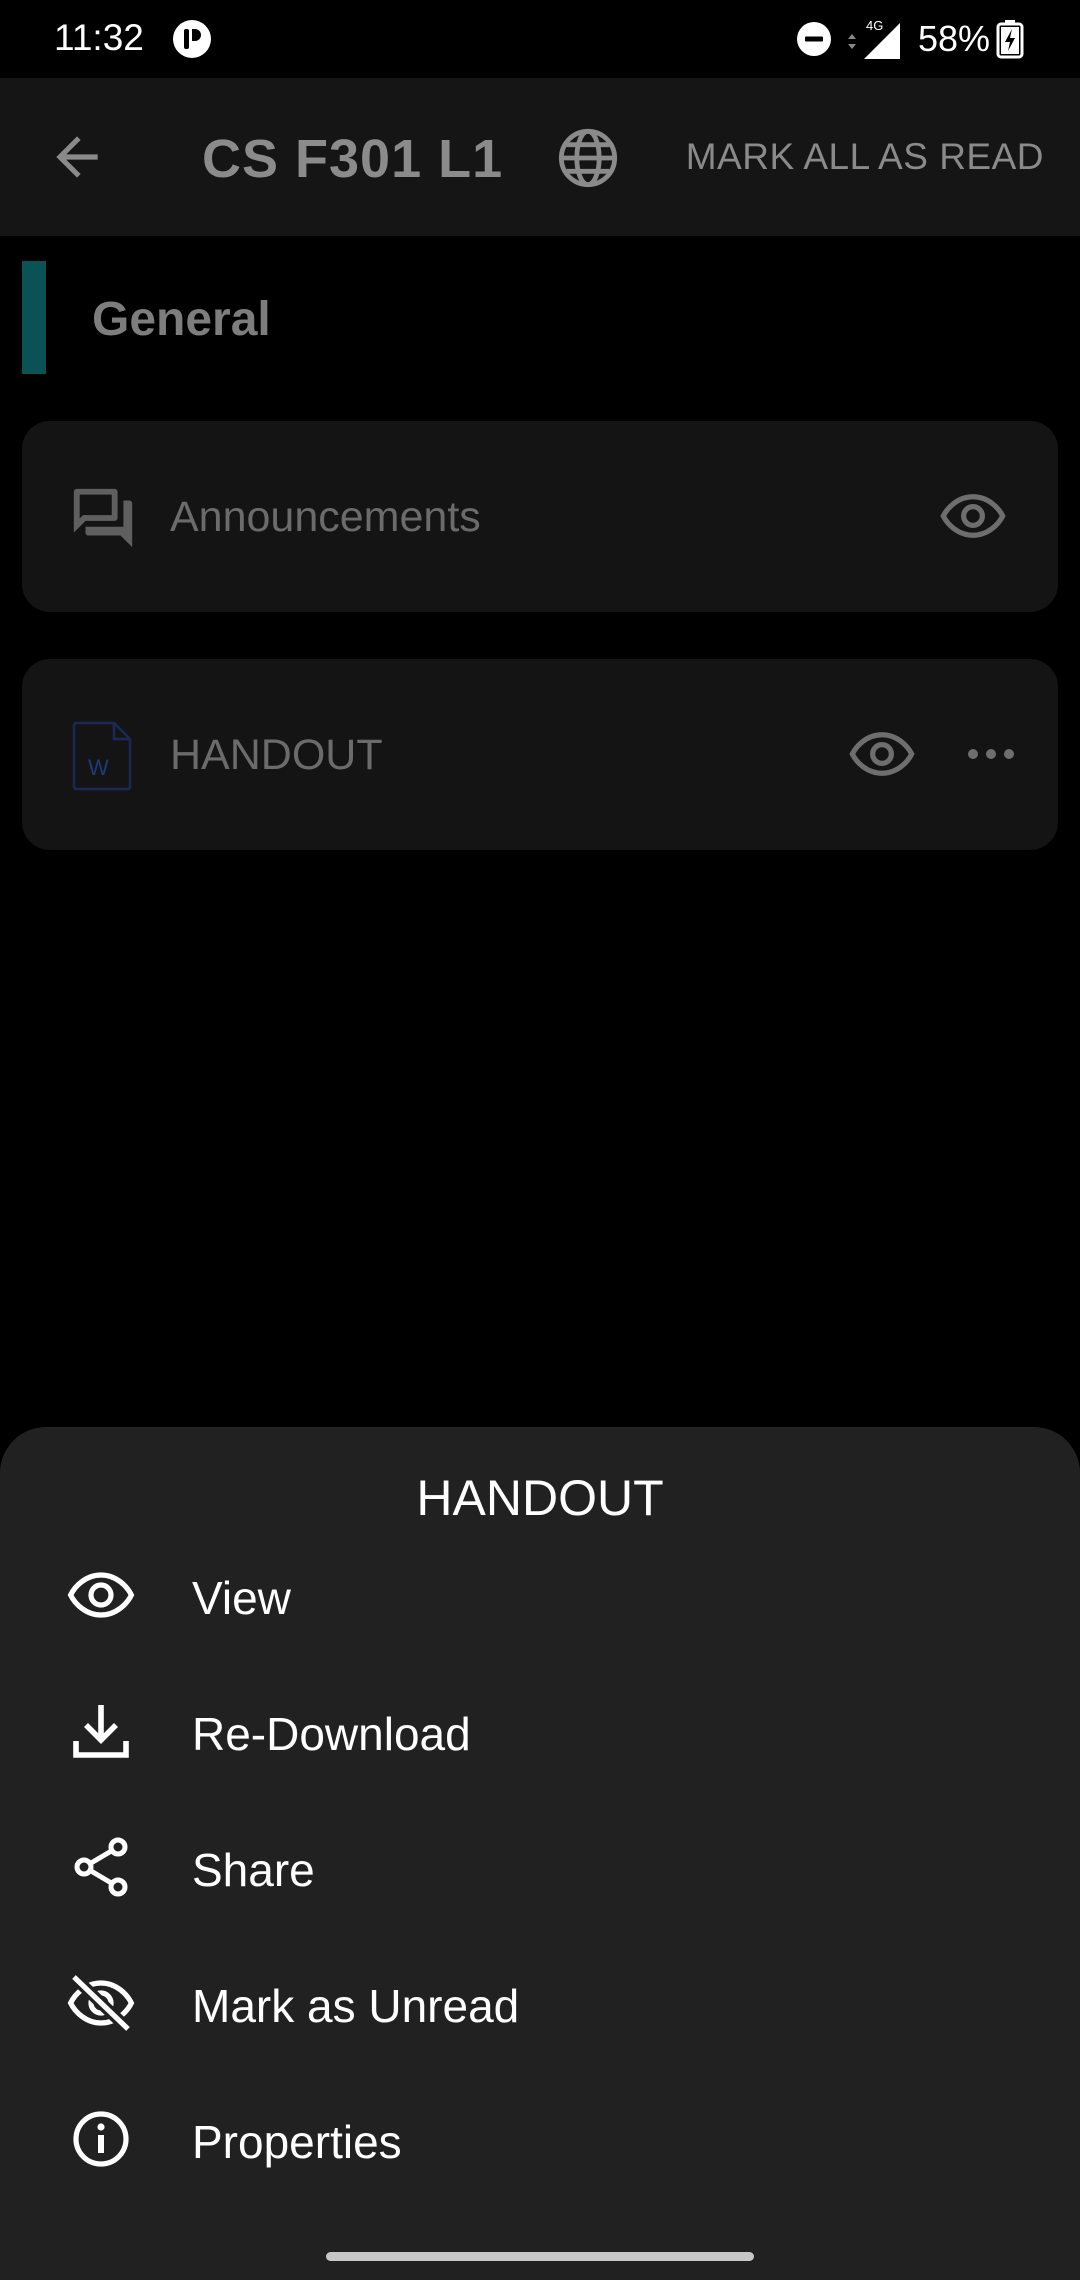 This screenshot has height=2280, width=1080. I want to click on signal-icon: 4G, so click(873, 38).